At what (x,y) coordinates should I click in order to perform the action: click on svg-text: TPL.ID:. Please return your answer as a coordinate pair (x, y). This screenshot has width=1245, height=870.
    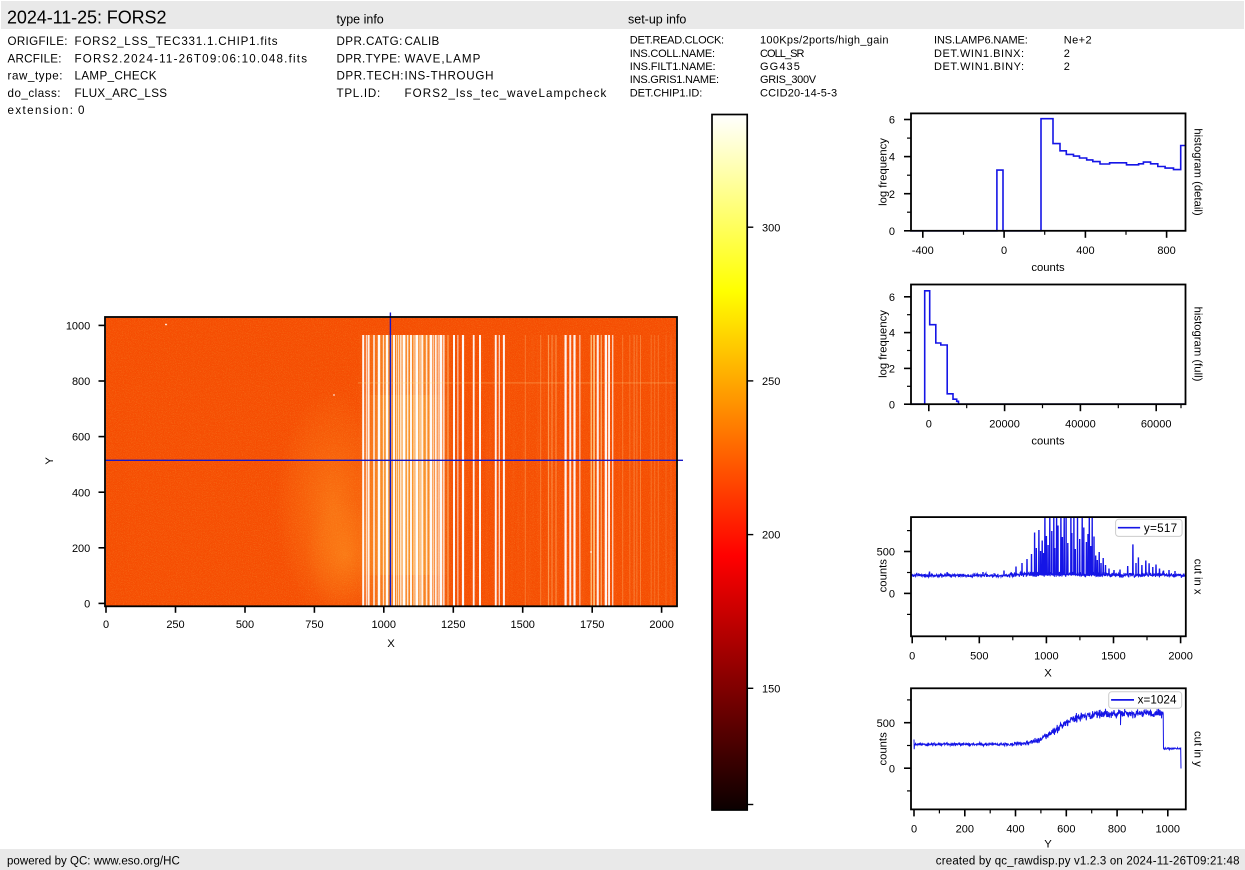
    Looking at the image, I should click on (359, 93).